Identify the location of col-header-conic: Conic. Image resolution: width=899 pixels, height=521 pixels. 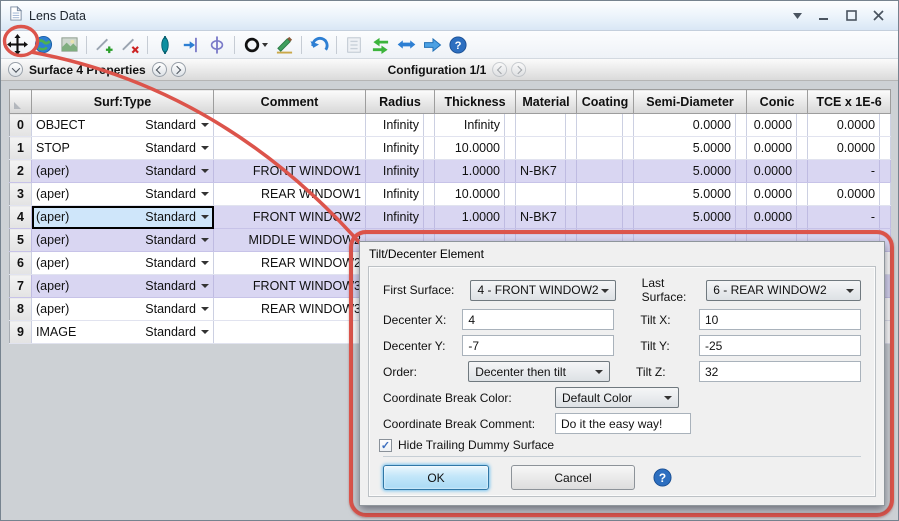
(777, 101).